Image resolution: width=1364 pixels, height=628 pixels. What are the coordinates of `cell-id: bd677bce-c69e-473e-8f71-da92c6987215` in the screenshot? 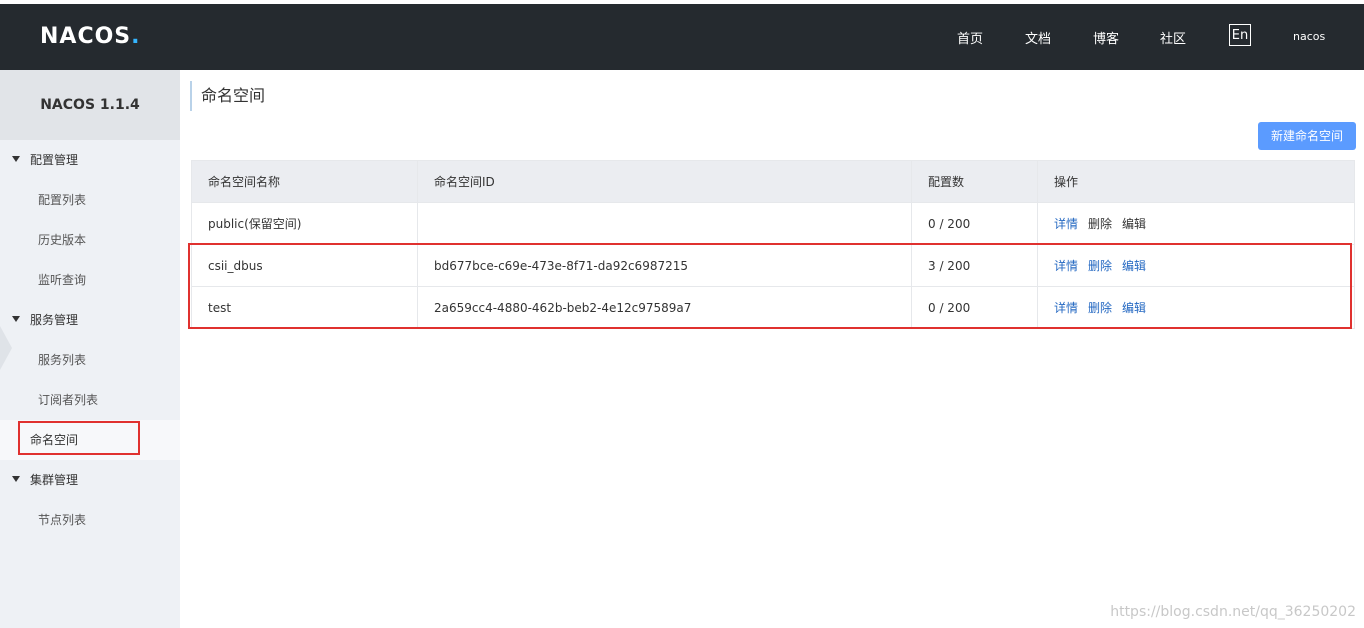 It's located at (664, 265).